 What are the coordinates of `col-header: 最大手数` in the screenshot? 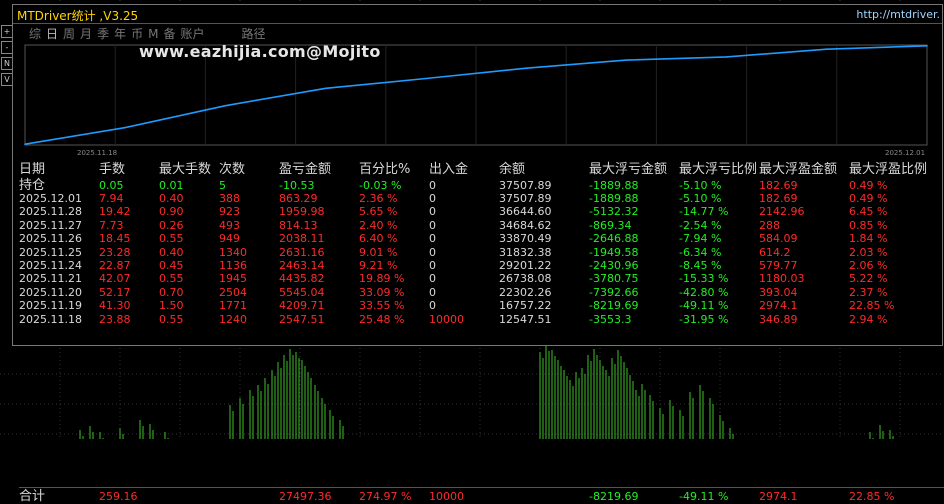 It's located at (185, 169).